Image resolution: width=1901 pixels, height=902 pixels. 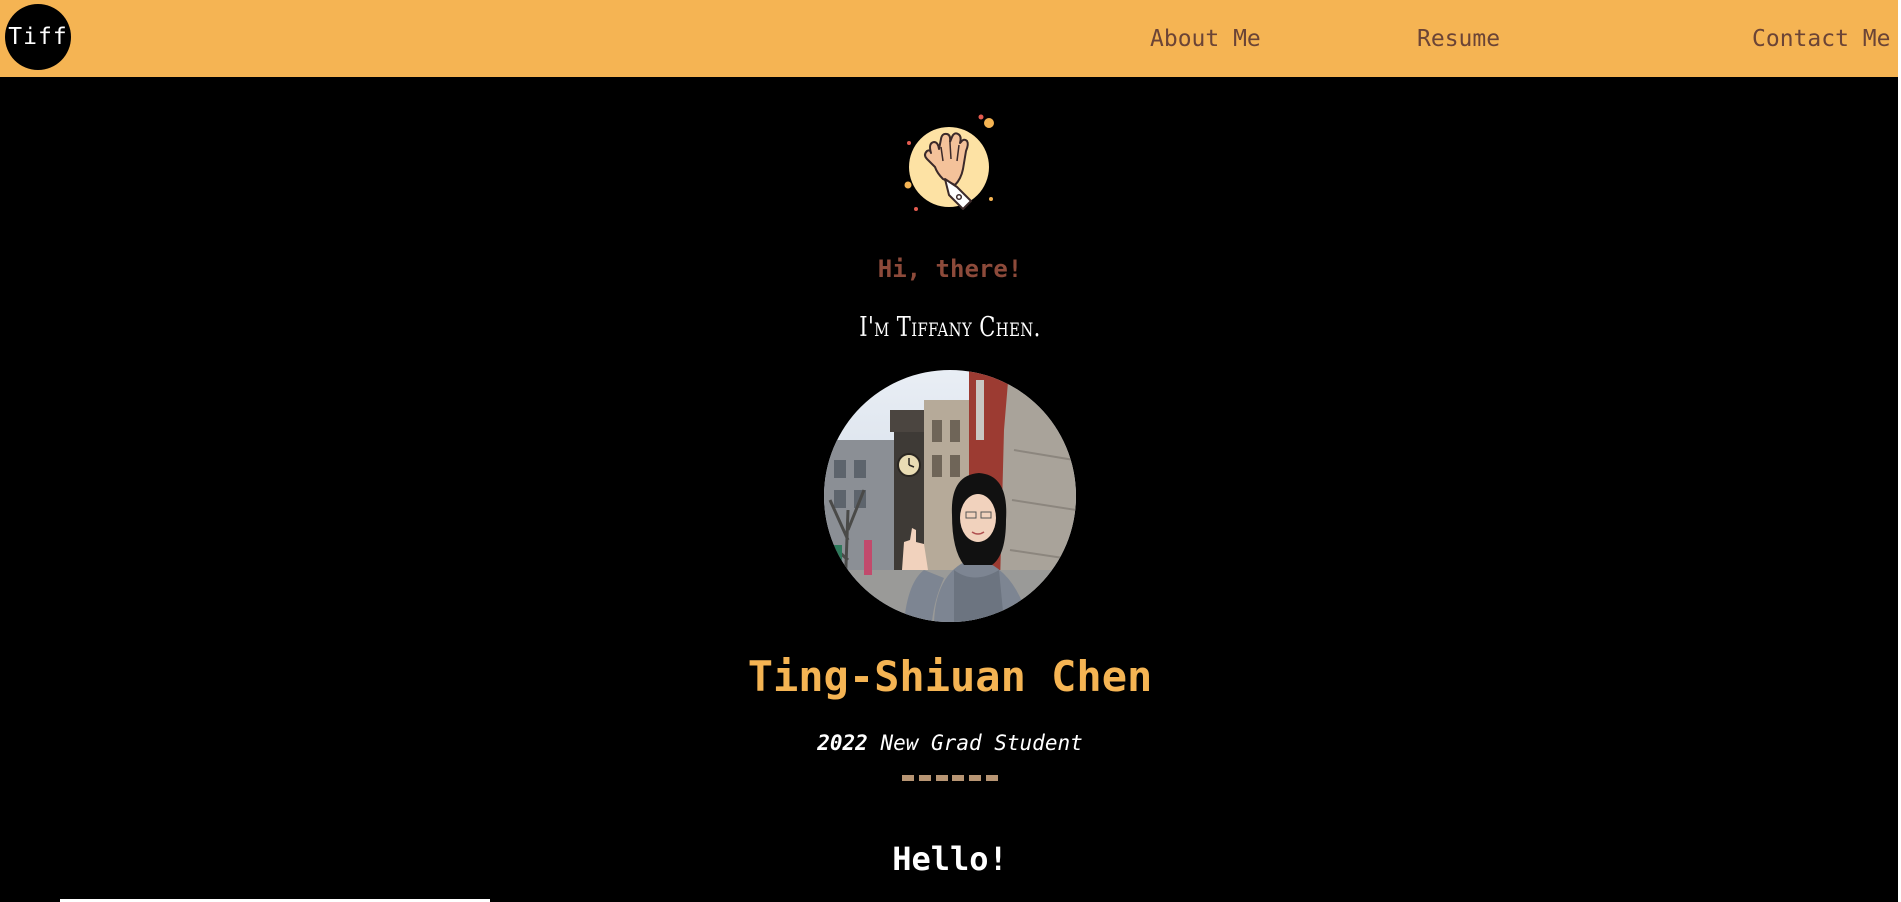 What do you see at coordinates (38, 37) in the screenshot?
I see `logo-home-link: Tiff` at bounding box center [38, 37].